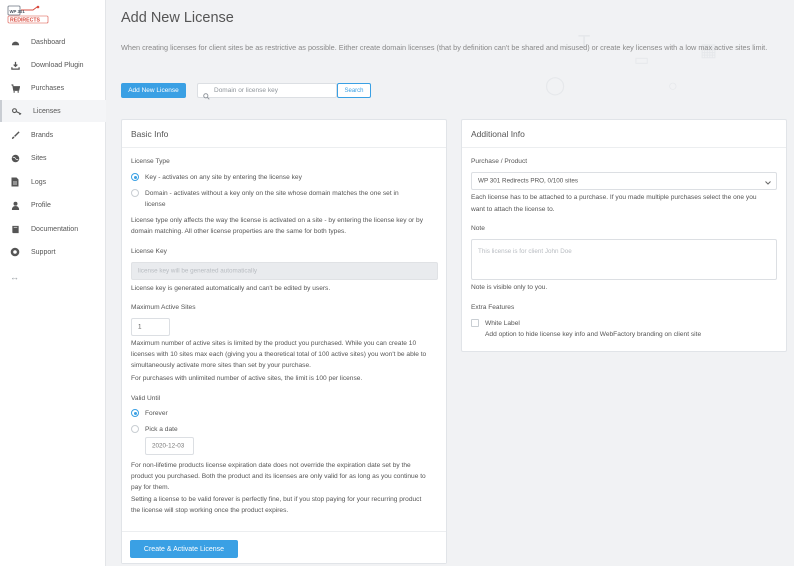  I want to click on logo-text: REDIRECTS, so click(25, 21).